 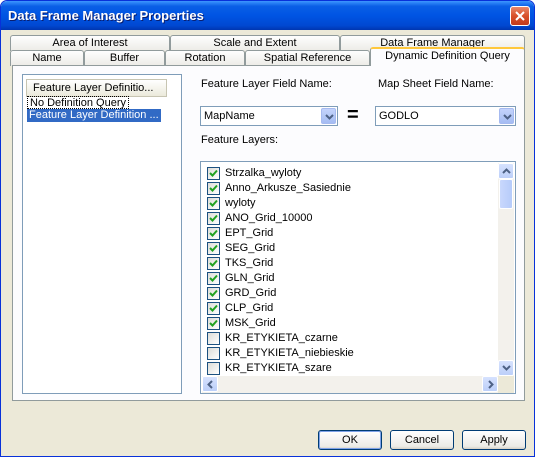 I want to click on close-button, so click(x=520, y=16).